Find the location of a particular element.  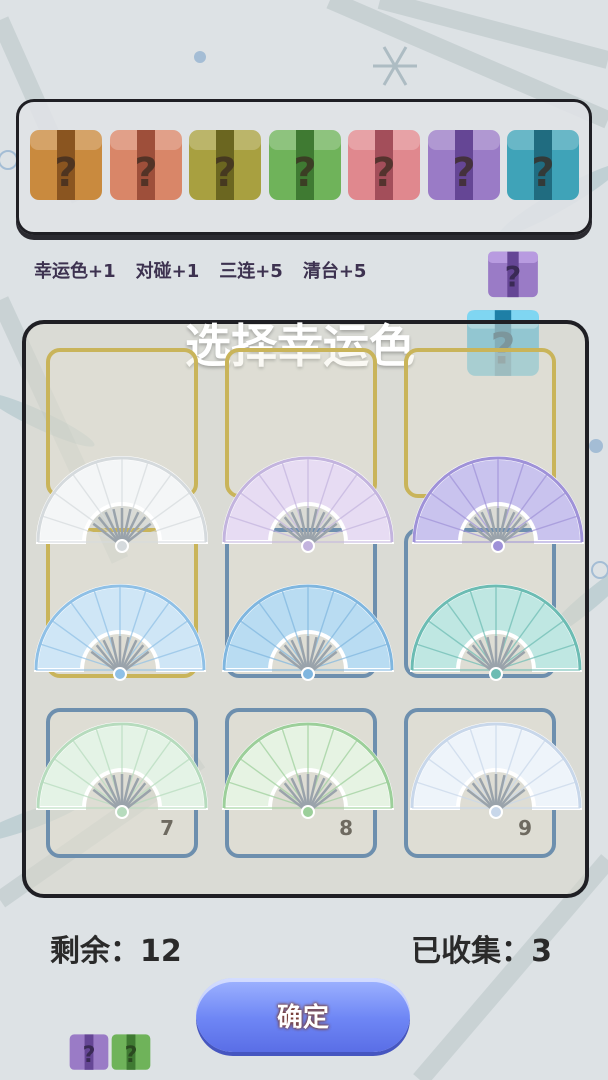

bonus-clear: 清台+5 is located at coordinates (334, 271).